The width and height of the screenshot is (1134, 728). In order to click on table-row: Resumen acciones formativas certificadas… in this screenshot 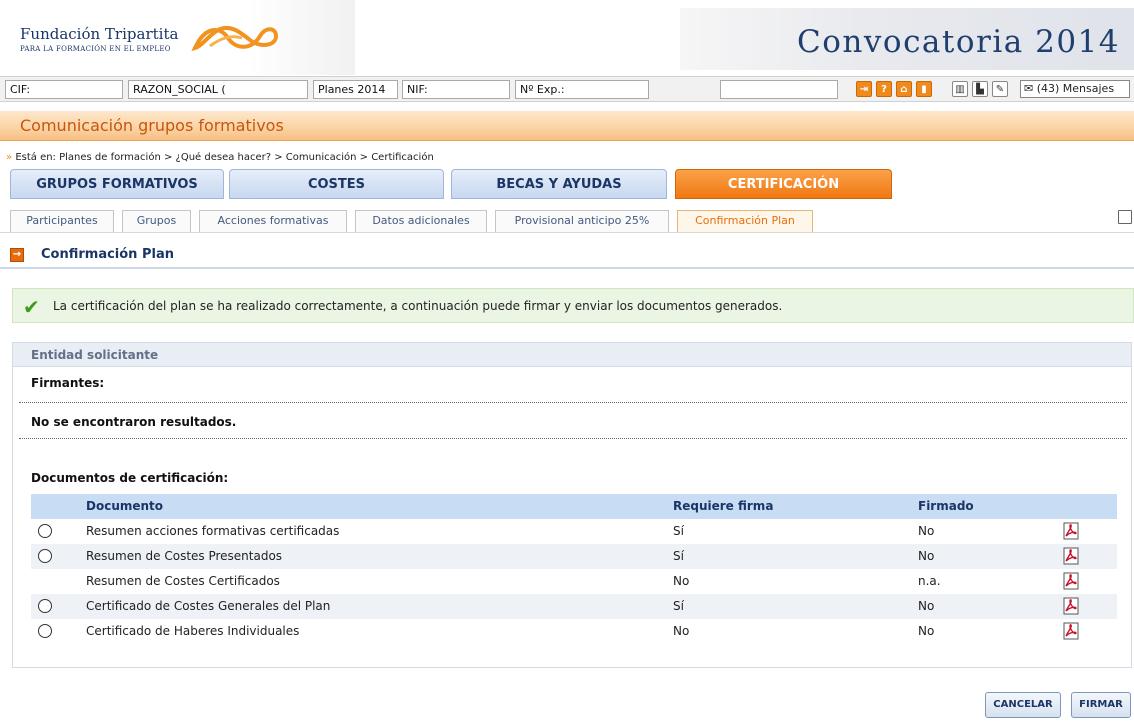, I will do `click(574, 531)`.